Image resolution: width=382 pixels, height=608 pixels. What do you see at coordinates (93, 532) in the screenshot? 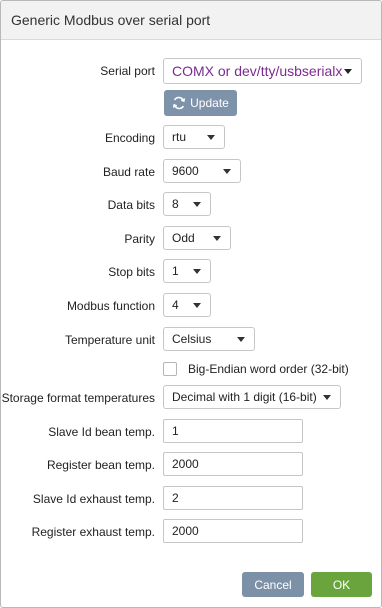
I see `register-exhaust-label: Register exhaust temp.` at bounding box center [93, 532].